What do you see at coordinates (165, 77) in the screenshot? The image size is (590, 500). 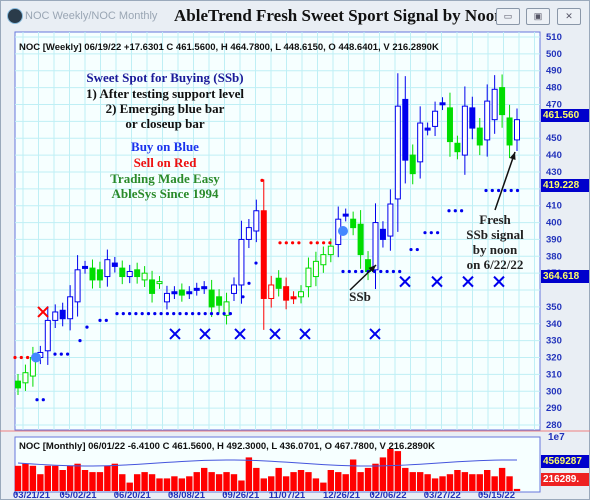 I see `ssb-title: Sweet Spot for Buying (SSb)` at bounding box center [165, 77].